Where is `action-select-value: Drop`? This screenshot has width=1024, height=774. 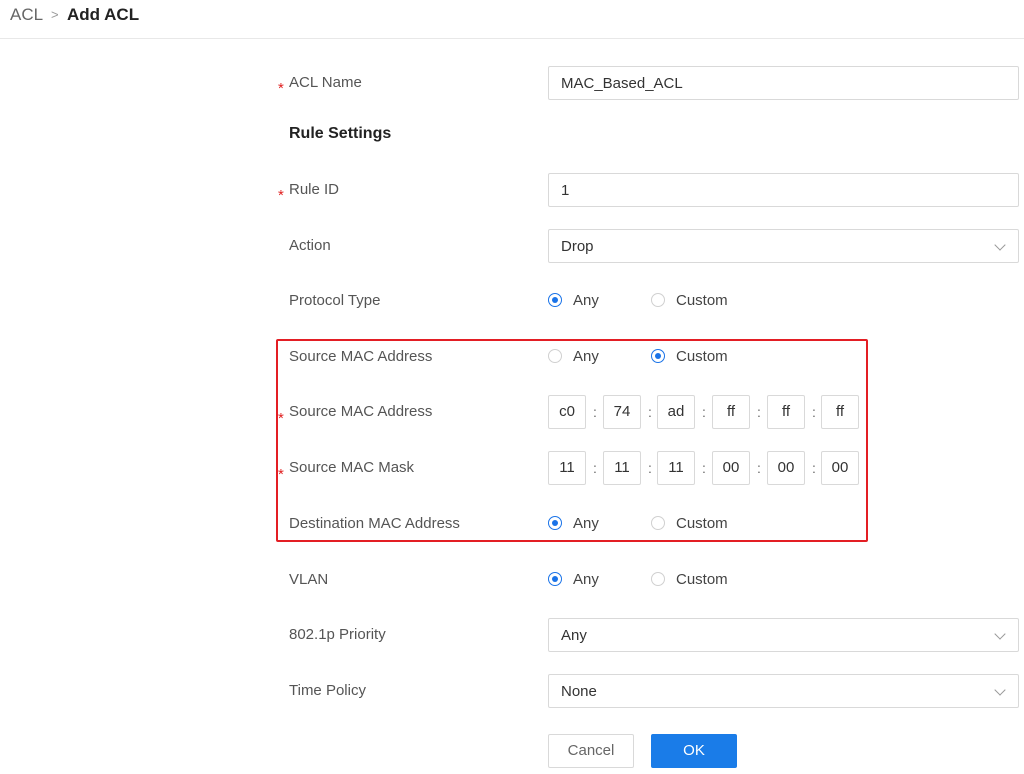
action-select-value: Drop is located at coordinates (577, 246).